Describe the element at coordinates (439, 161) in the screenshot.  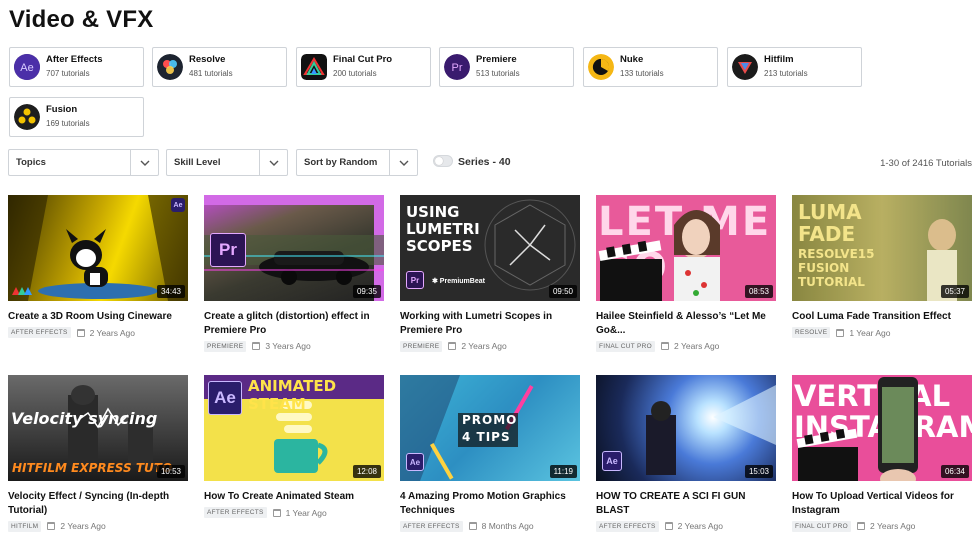
I see `toggle-knob` at that location.